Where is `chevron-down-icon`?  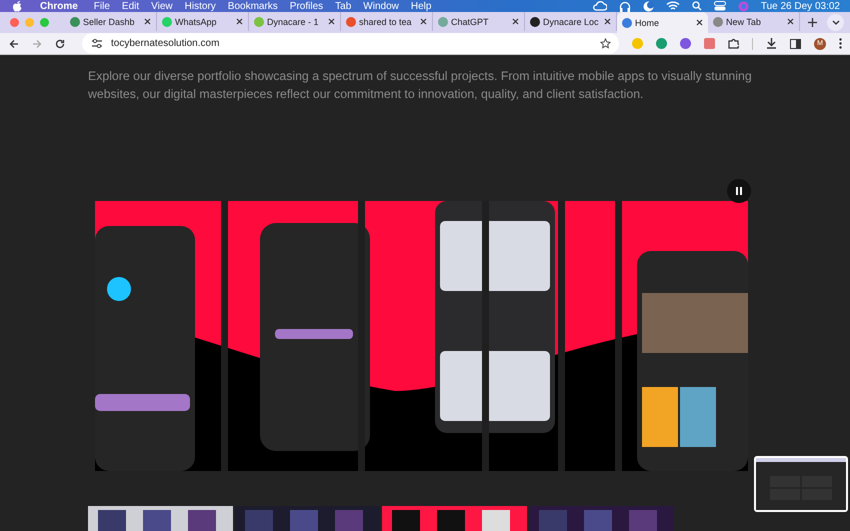
chevron-down-icon is located at coordinates (836, 22).